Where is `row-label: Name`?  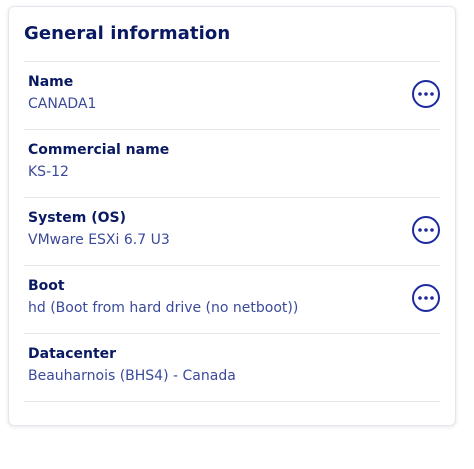 row-label: Name is located at coordinates (51, 82).